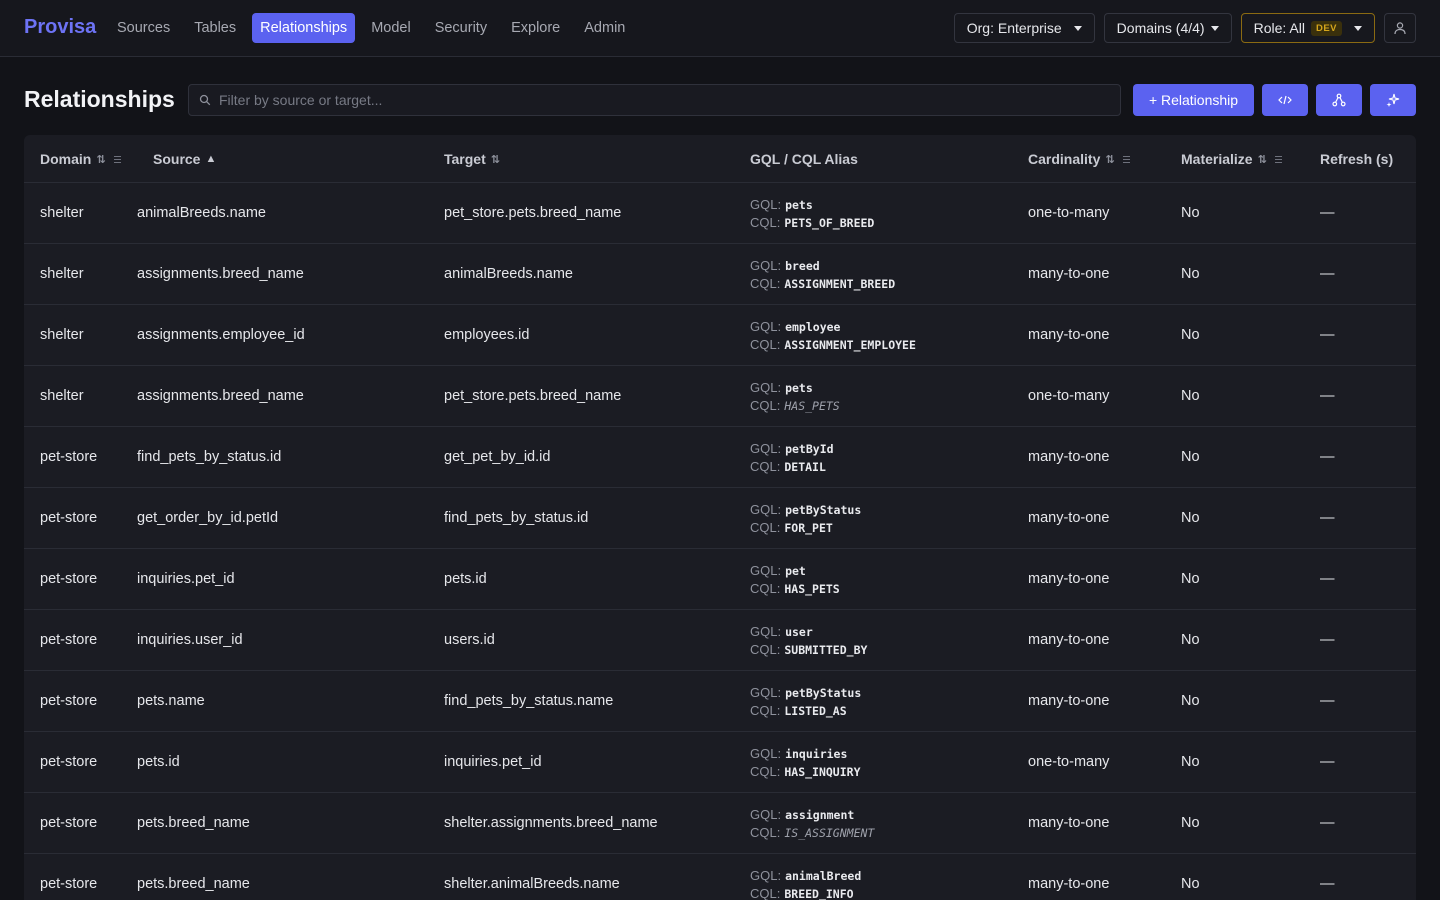 Image resolution: width=1440 pixels, height=900 pixels. What do you see at coordinates (221, 335) in the screenshot?
I see `cell-source: assignments.employee_id` at bounding box center [221, 335].